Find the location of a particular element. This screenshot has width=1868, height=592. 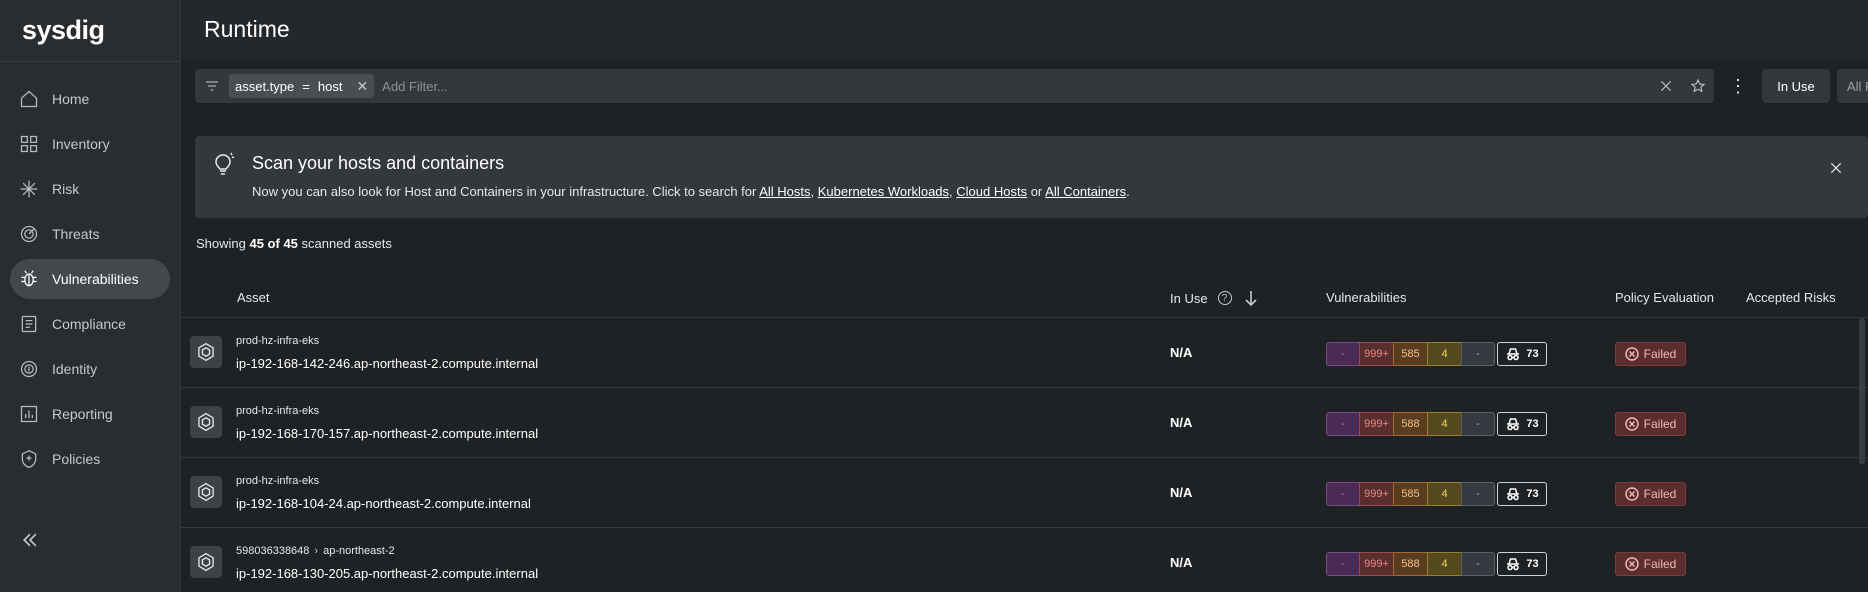

threats-icon is located at coordinates (29, 234).